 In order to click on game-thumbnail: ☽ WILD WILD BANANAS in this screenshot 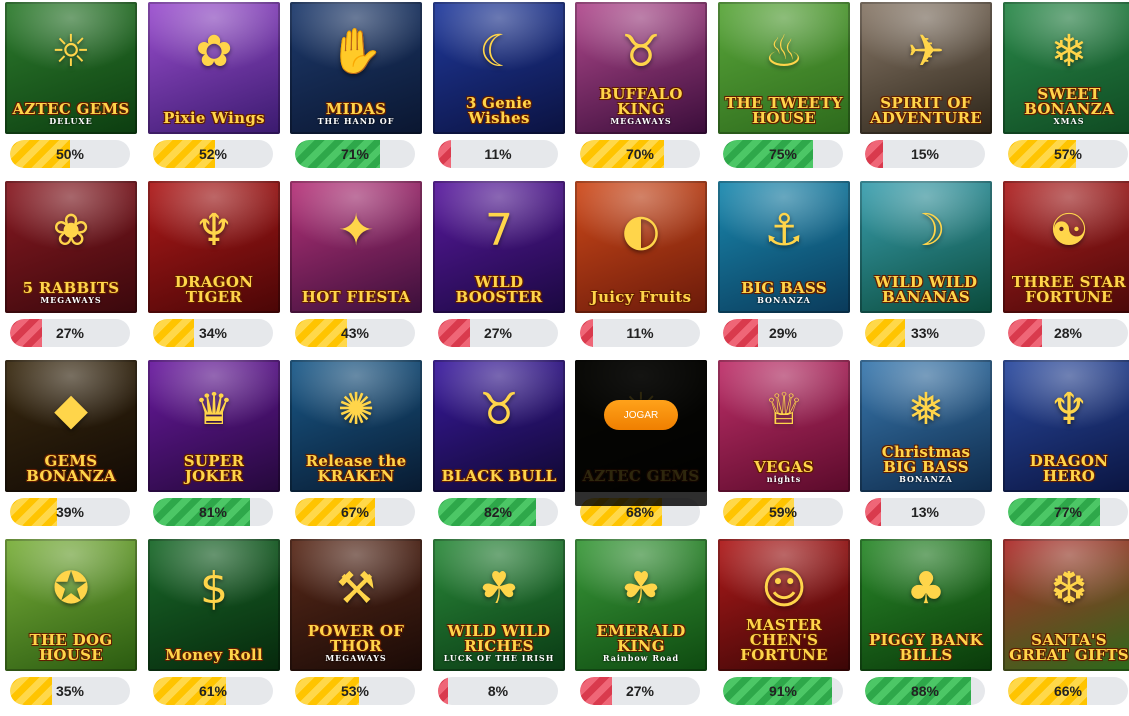, I will do `click(926, 247)`.